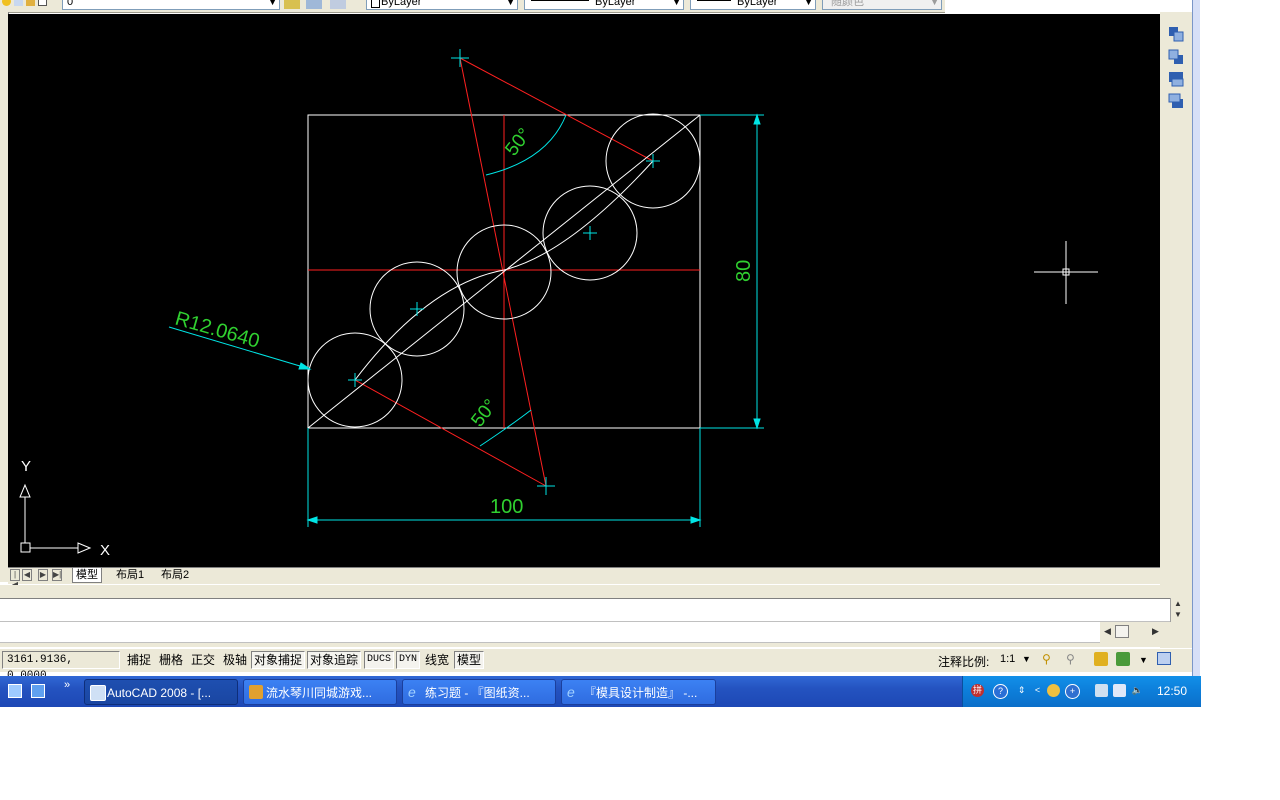  Describe the element at coordinates (235, 660) in the screenshot. I see `toggle-polar: 极轴` at that location.